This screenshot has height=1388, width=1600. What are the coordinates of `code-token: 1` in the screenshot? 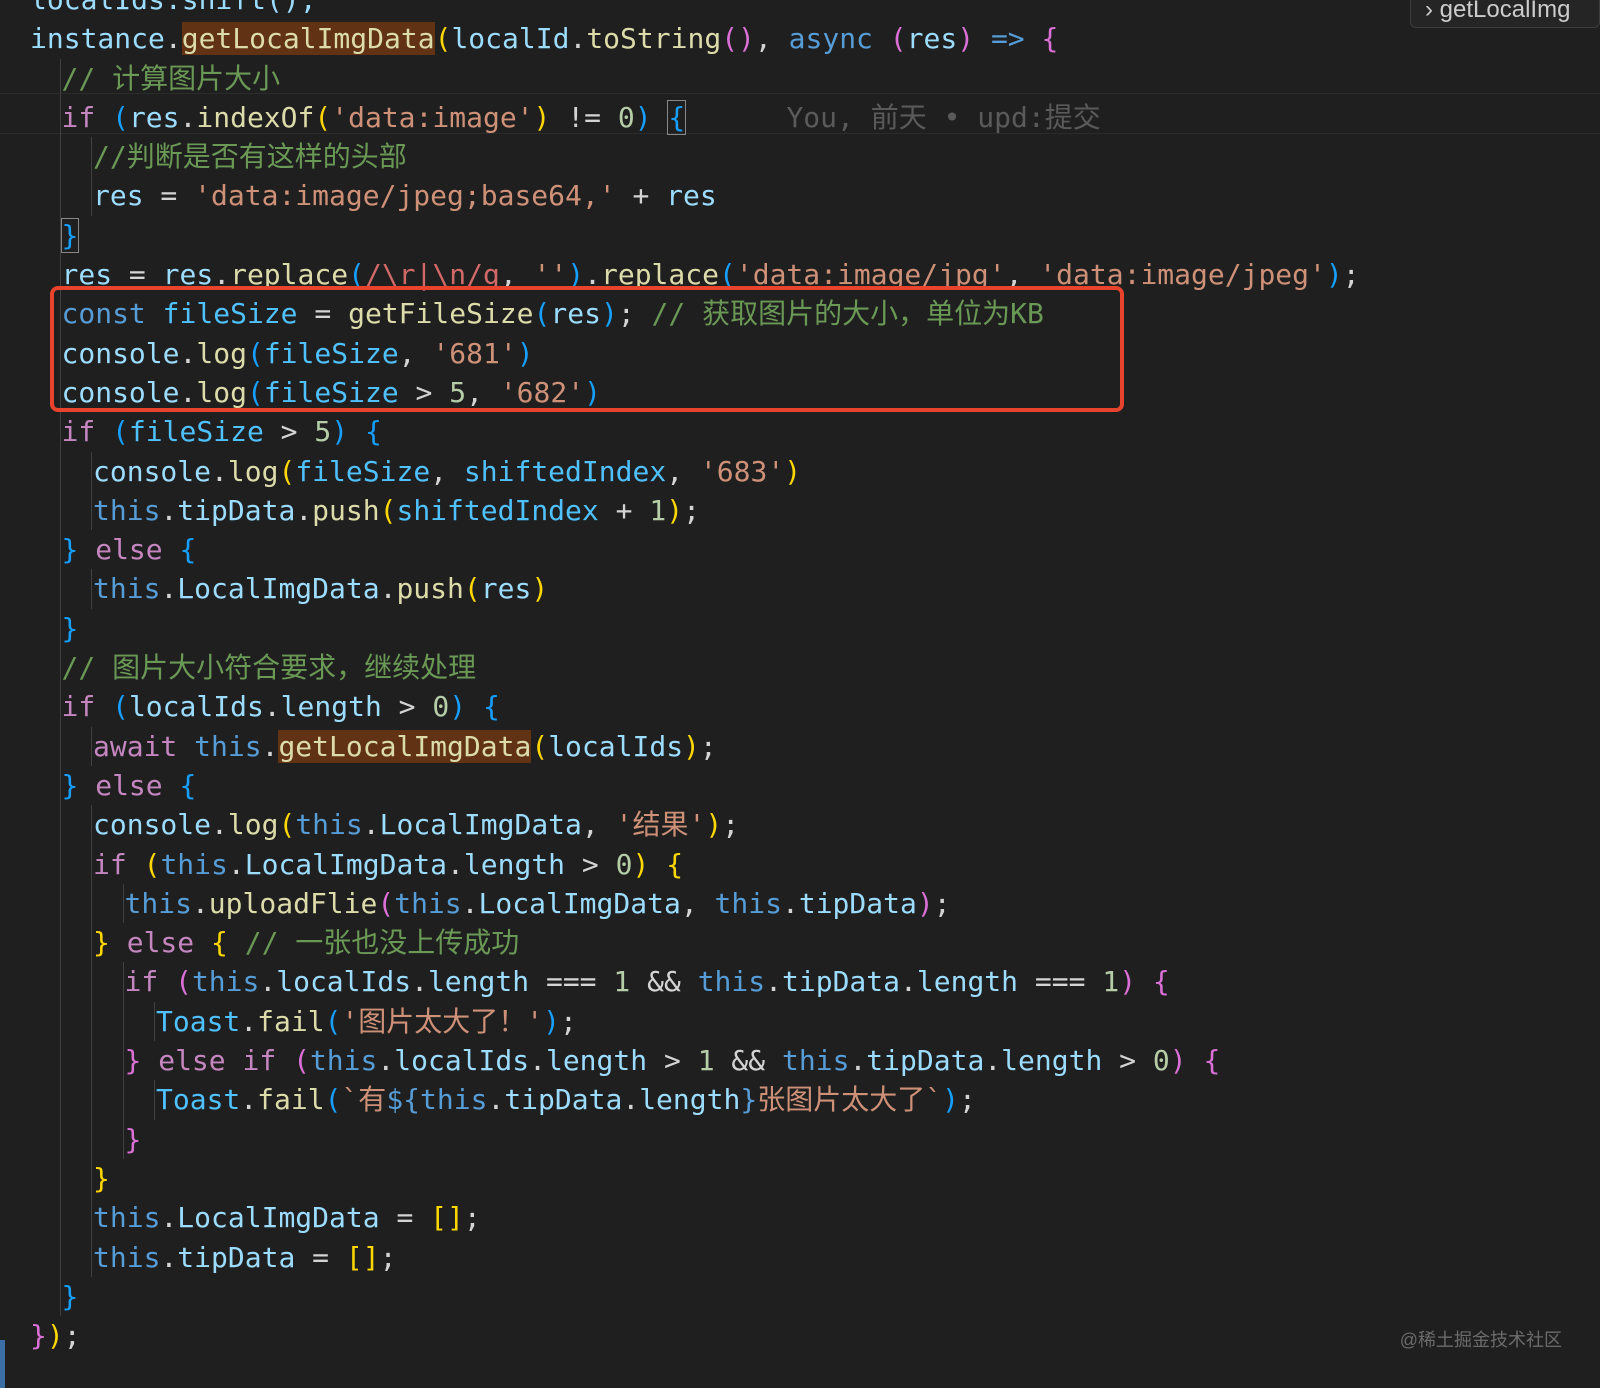 It's located at (622, 982).